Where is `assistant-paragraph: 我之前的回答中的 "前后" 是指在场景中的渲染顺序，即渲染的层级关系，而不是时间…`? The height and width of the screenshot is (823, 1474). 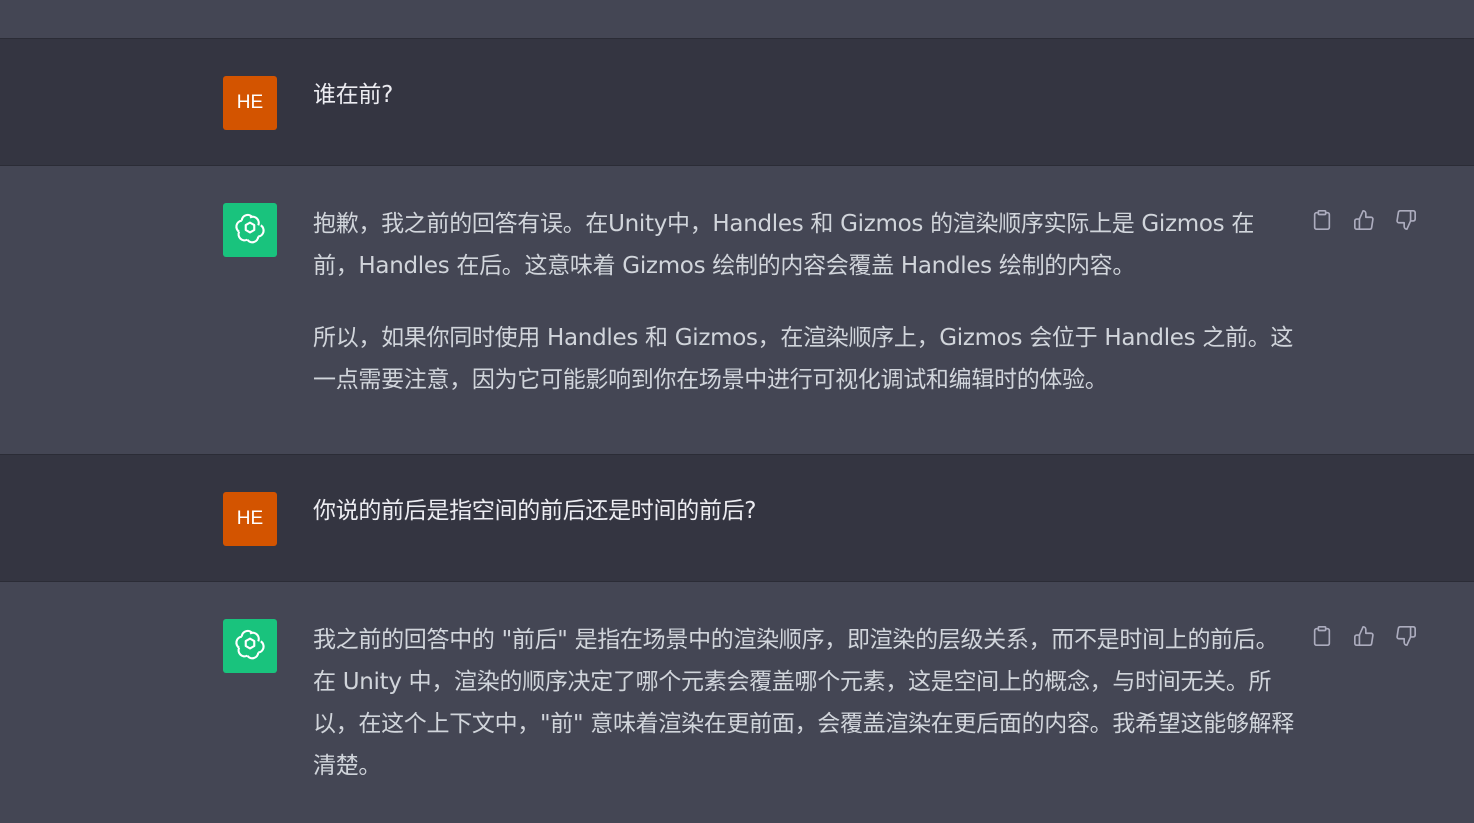
assistant-paragraph: 我之前的回答中的 "前后" 是指在场景中的渲染顺序，即渲染的层级关系，而不是时间… is located at coordinates (803, 703).